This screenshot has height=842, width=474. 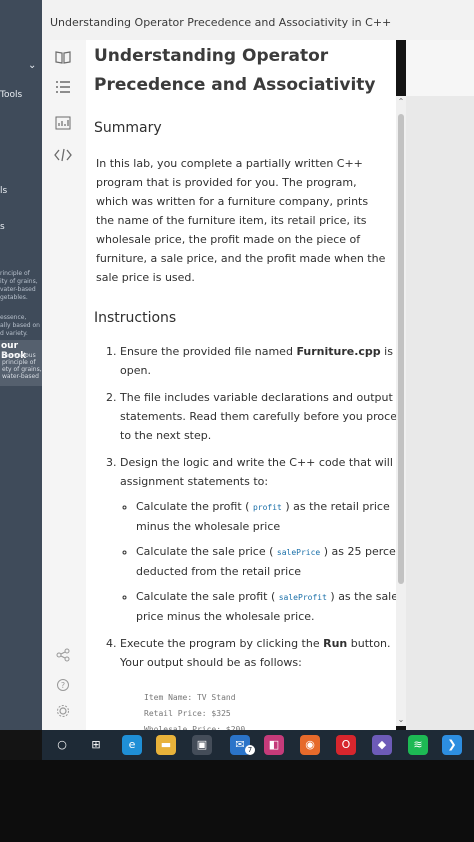 I want to click on edge-icon: e, so click(x=132, y=745).